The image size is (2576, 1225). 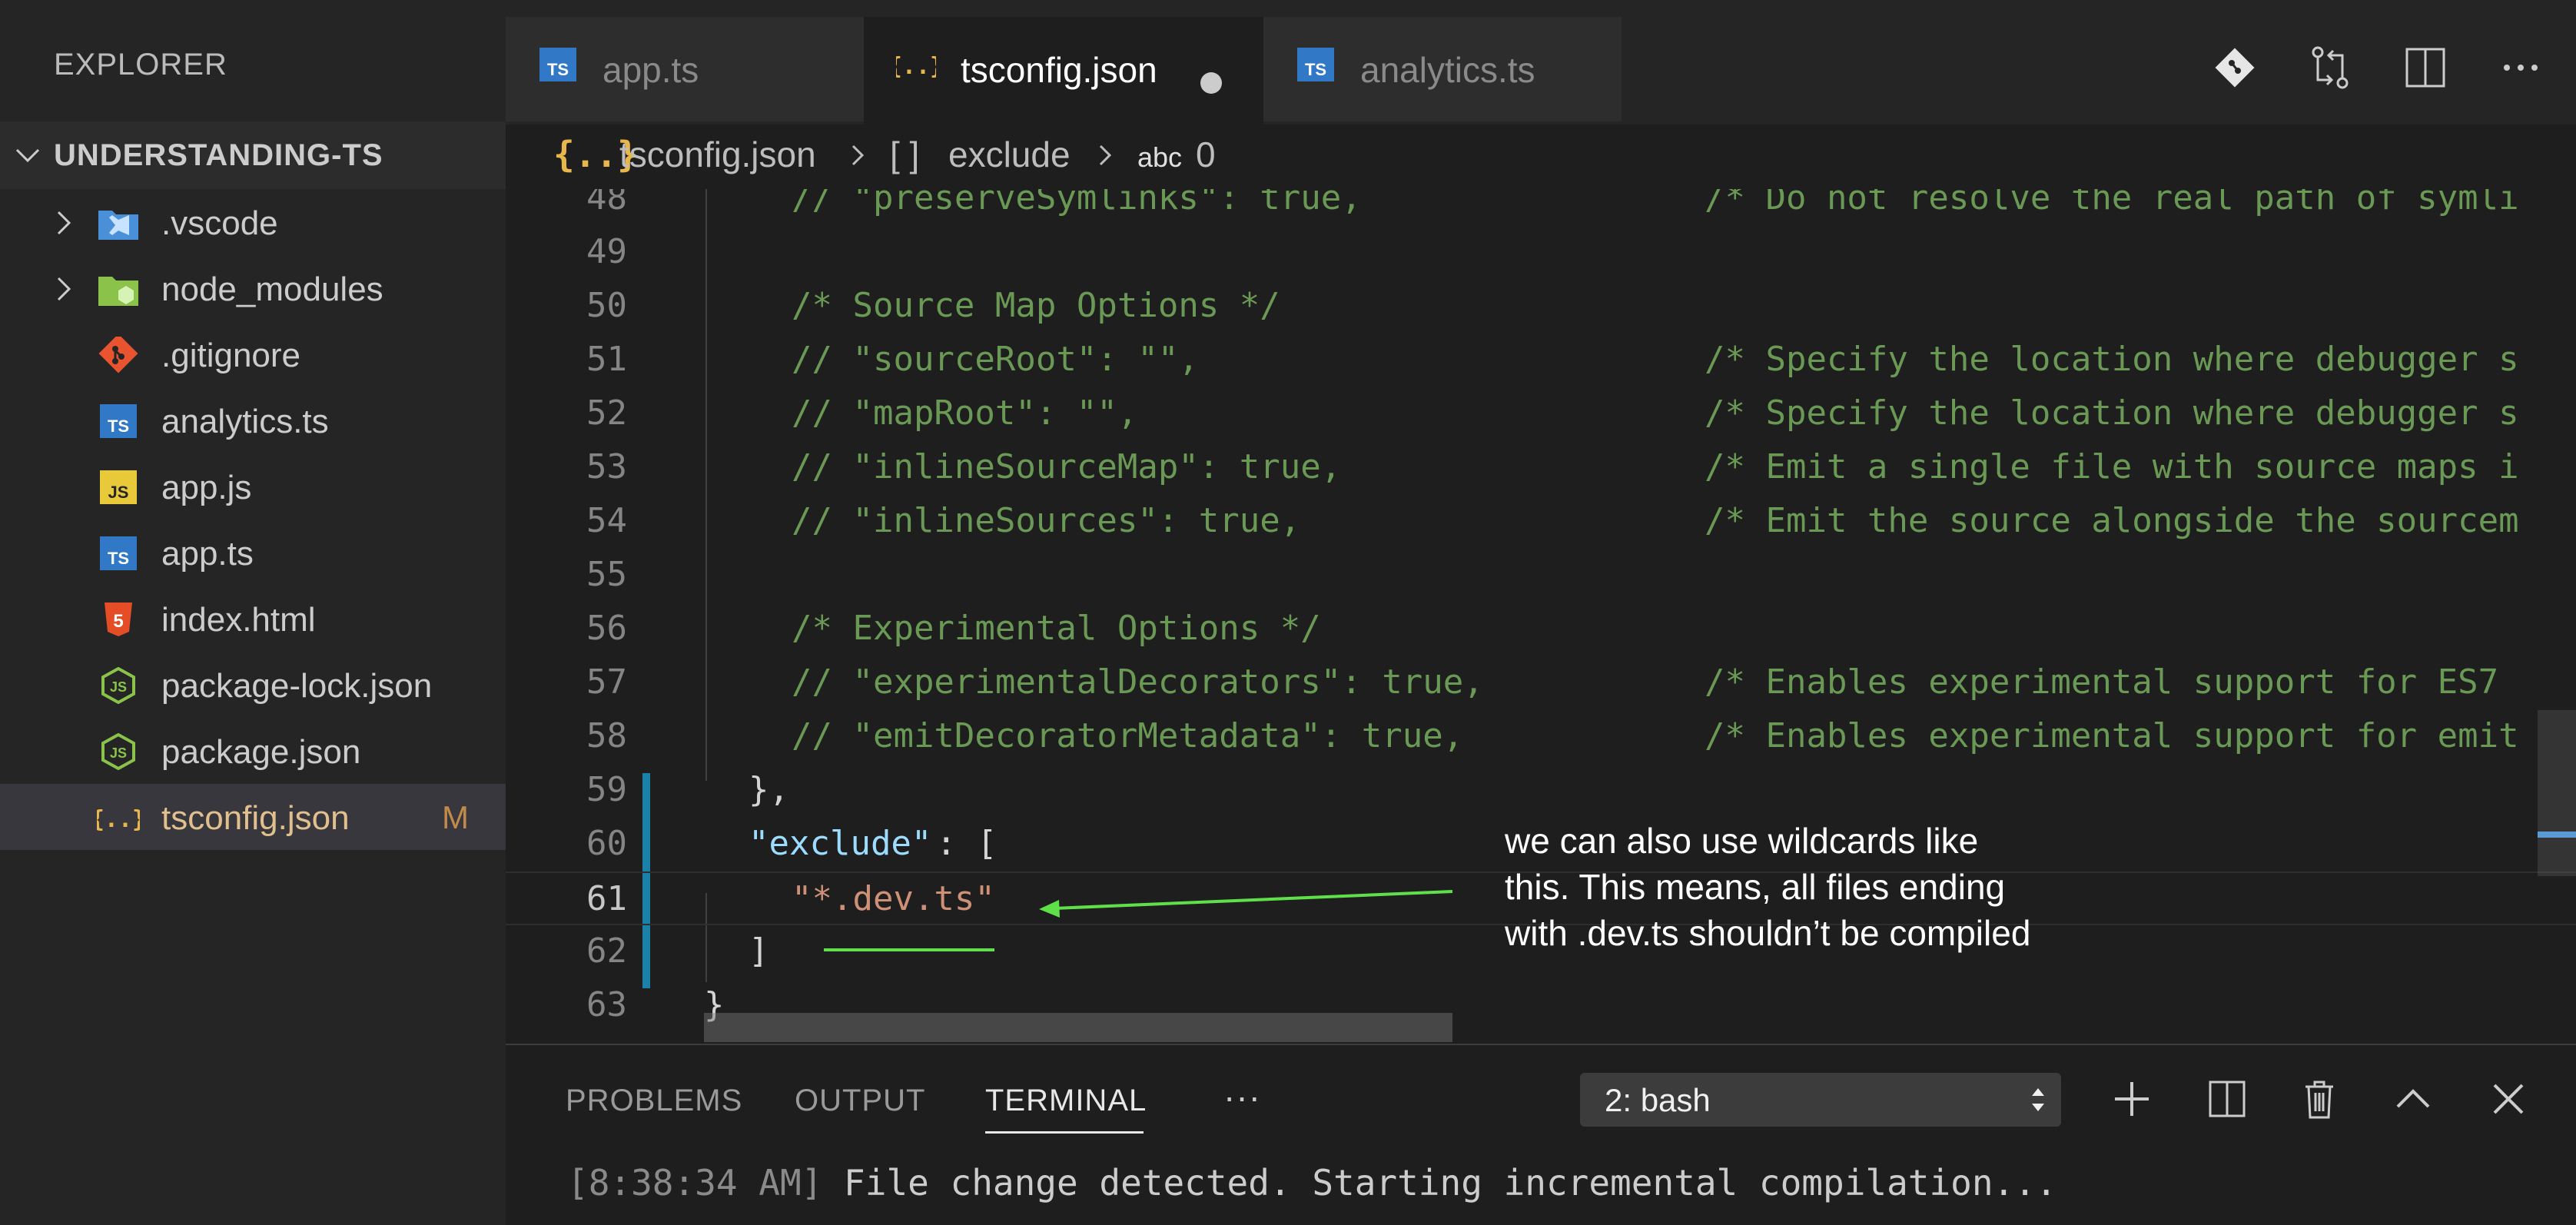 I want to click on annotation-line: with .dev.ts shouldn’t be compiled, so click(x=1768, y=933).